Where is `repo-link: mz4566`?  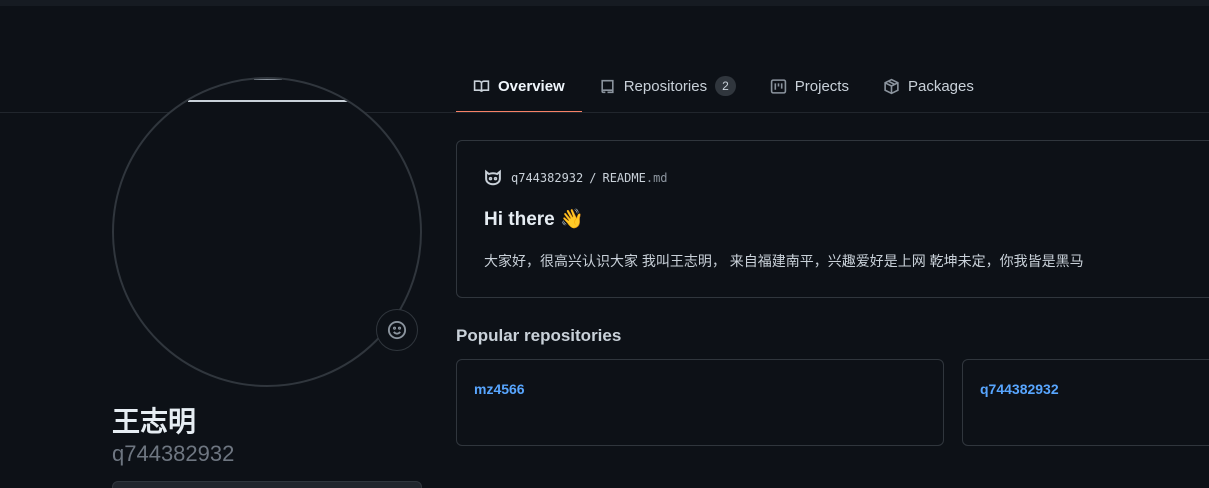 repo-link: mz4566 is located at coordinates (499, 389).